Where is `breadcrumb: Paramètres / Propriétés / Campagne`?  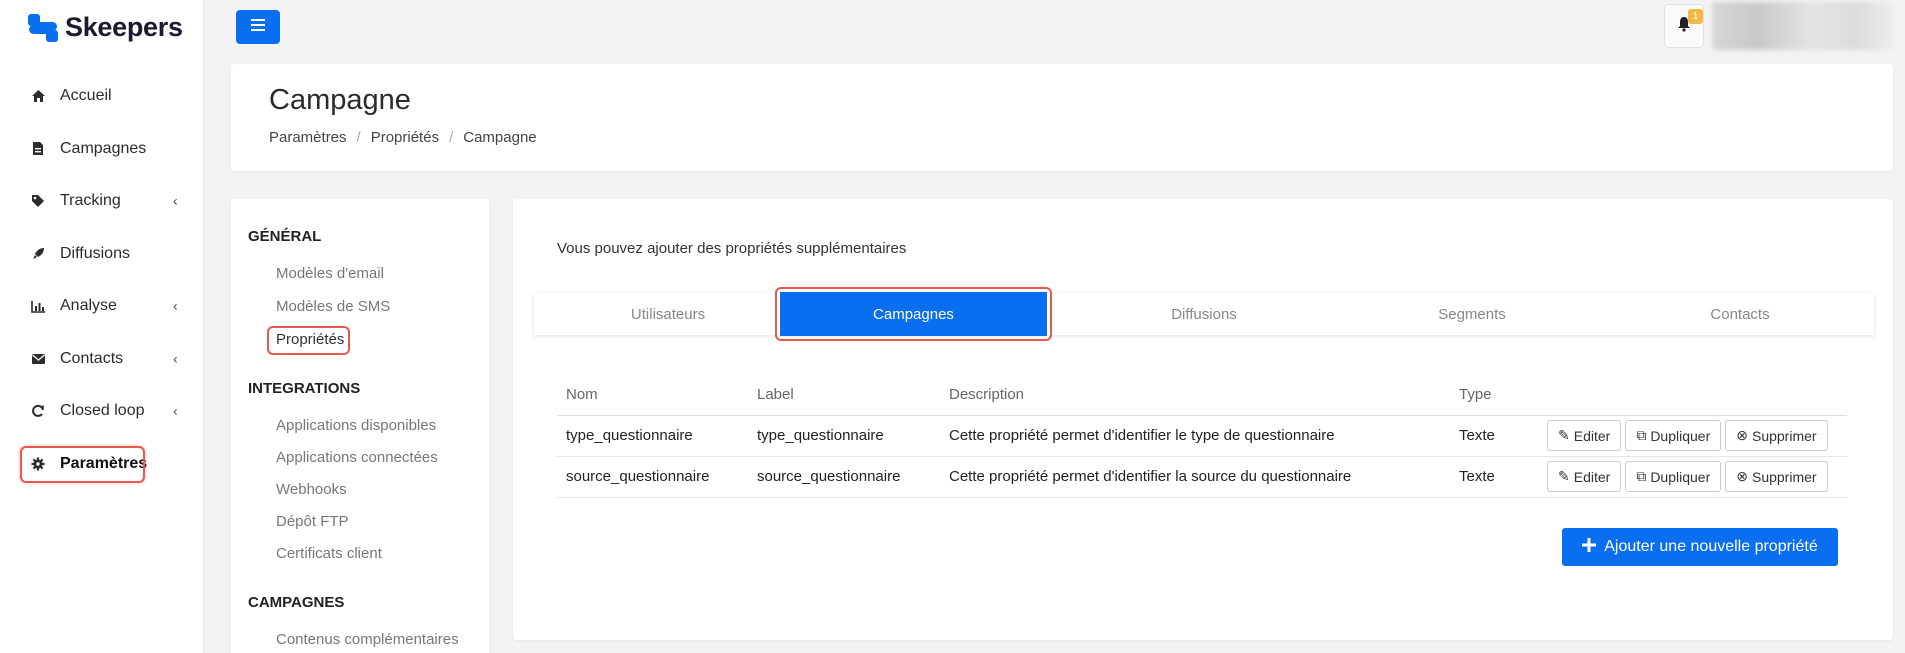 breadcrumb: Paramètres / Propriétés / Campagne is located at coordinates (403, 137).